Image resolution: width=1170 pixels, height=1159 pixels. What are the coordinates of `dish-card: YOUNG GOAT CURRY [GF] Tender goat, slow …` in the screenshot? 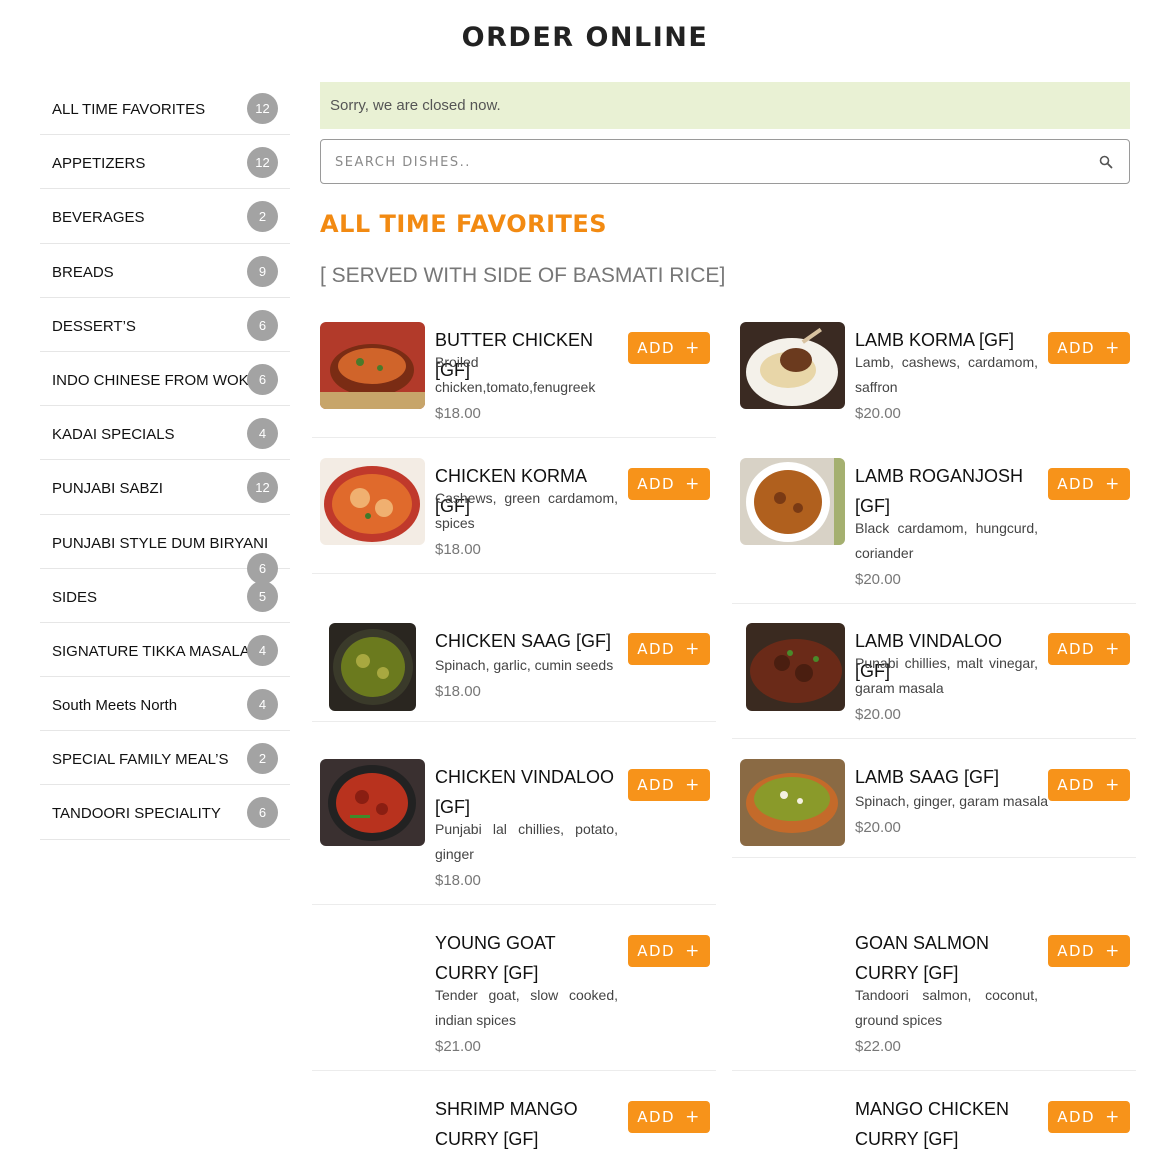 It's located at (520, 995).